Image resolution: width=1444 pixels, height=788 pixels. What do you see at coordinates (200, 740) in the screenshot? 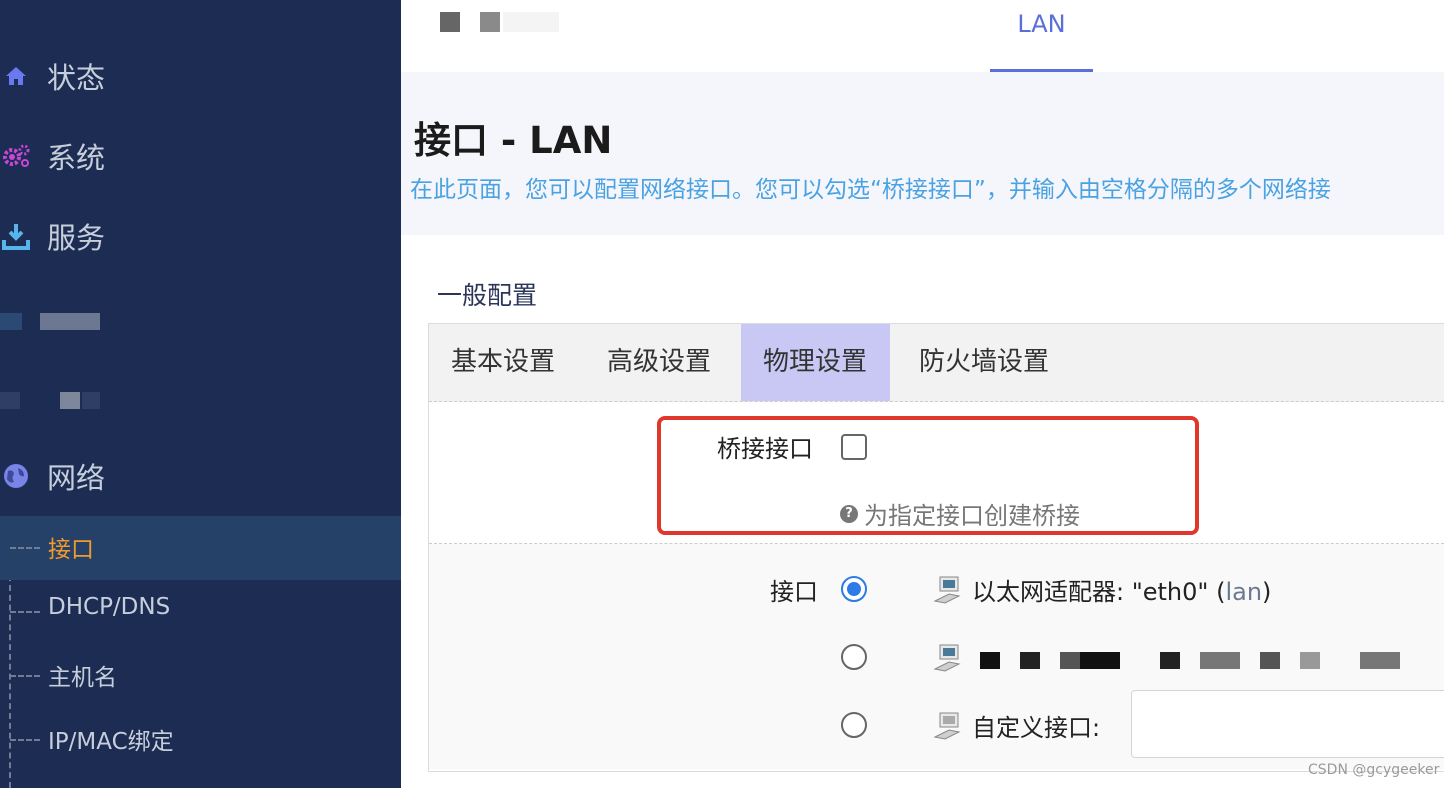
I see `sidebar-subitem-ip-mac-binding: IP/MAC绑定` at bounding box center [200, 740].